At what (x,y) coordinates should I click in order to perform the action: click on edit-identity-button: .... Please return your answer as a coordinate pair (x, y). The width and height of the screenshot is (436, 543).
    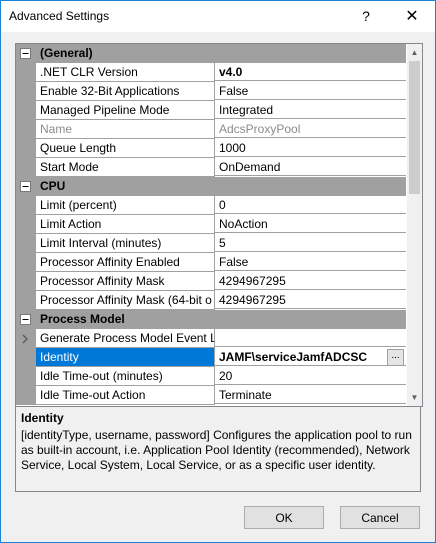
    Looking at the image, I should click on (395, 357).